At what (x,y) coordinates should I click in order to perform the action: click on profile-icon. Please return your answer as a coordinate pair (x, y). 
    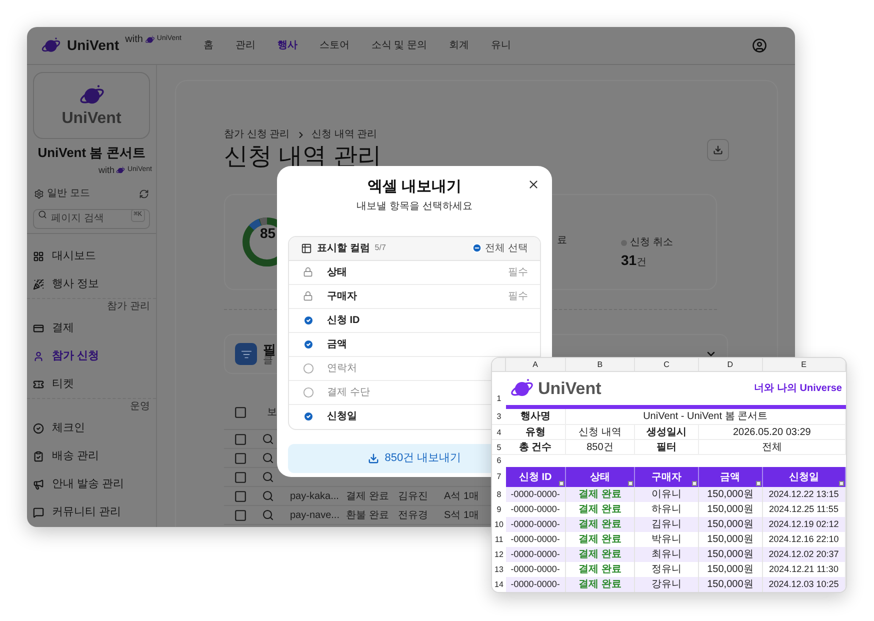
    Looking at the image, I should click on (759, 45).